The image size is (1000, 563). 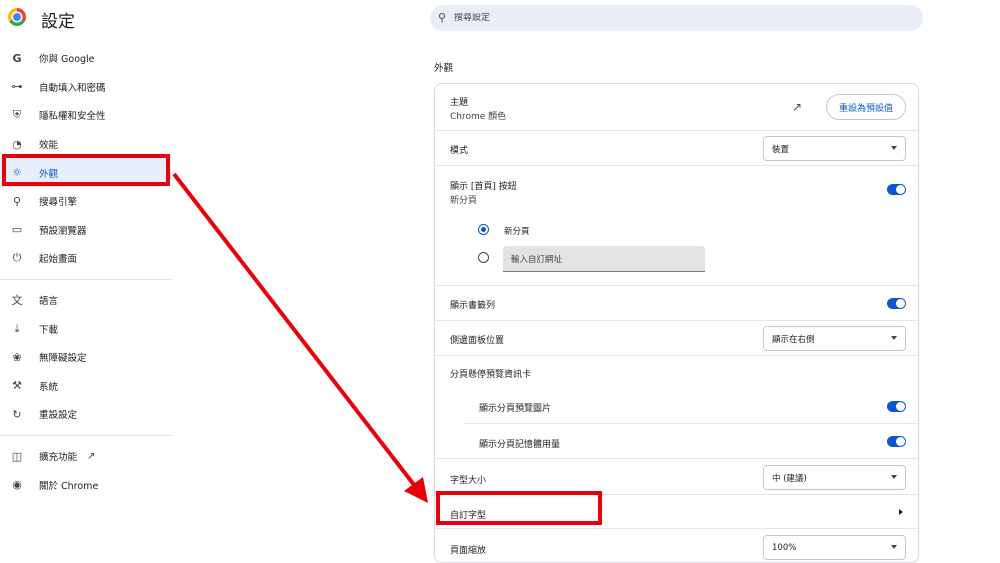 What do you see at coordinates (17, 17) in the screenshot?
I see `chrome-logo-icon` at bounding box center [17, 17].